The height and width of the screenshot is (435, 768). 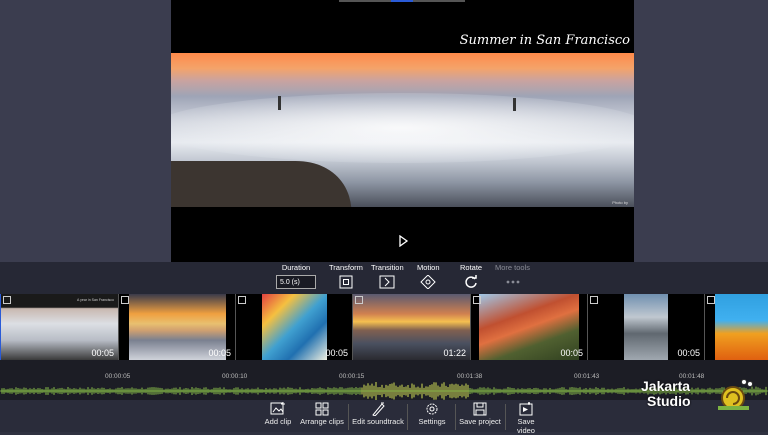 What do you see at coordinates (512, 282) in the screenshot?
I see `more-icon` at bounding box center [512, 282].